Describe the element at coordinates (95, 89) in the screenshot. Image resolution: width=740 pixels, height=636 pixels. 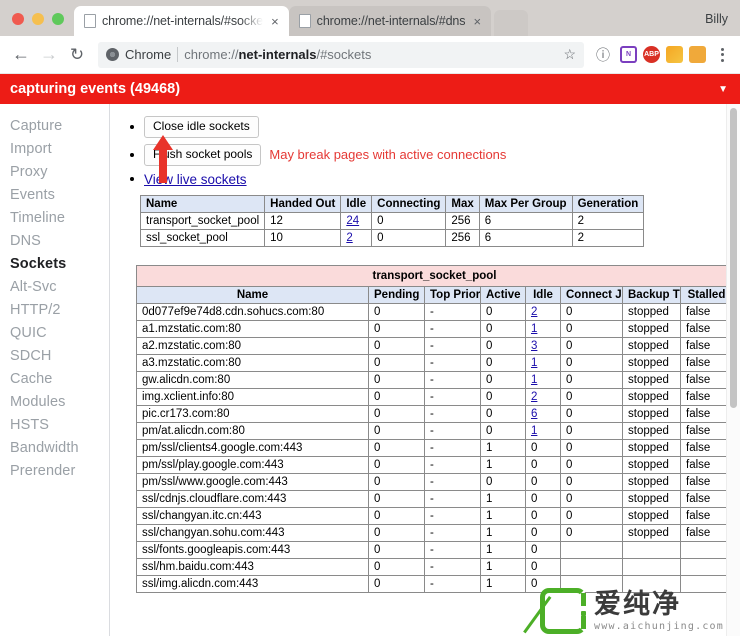
I see `capture-status-text: capturing events (49468)` at that location.